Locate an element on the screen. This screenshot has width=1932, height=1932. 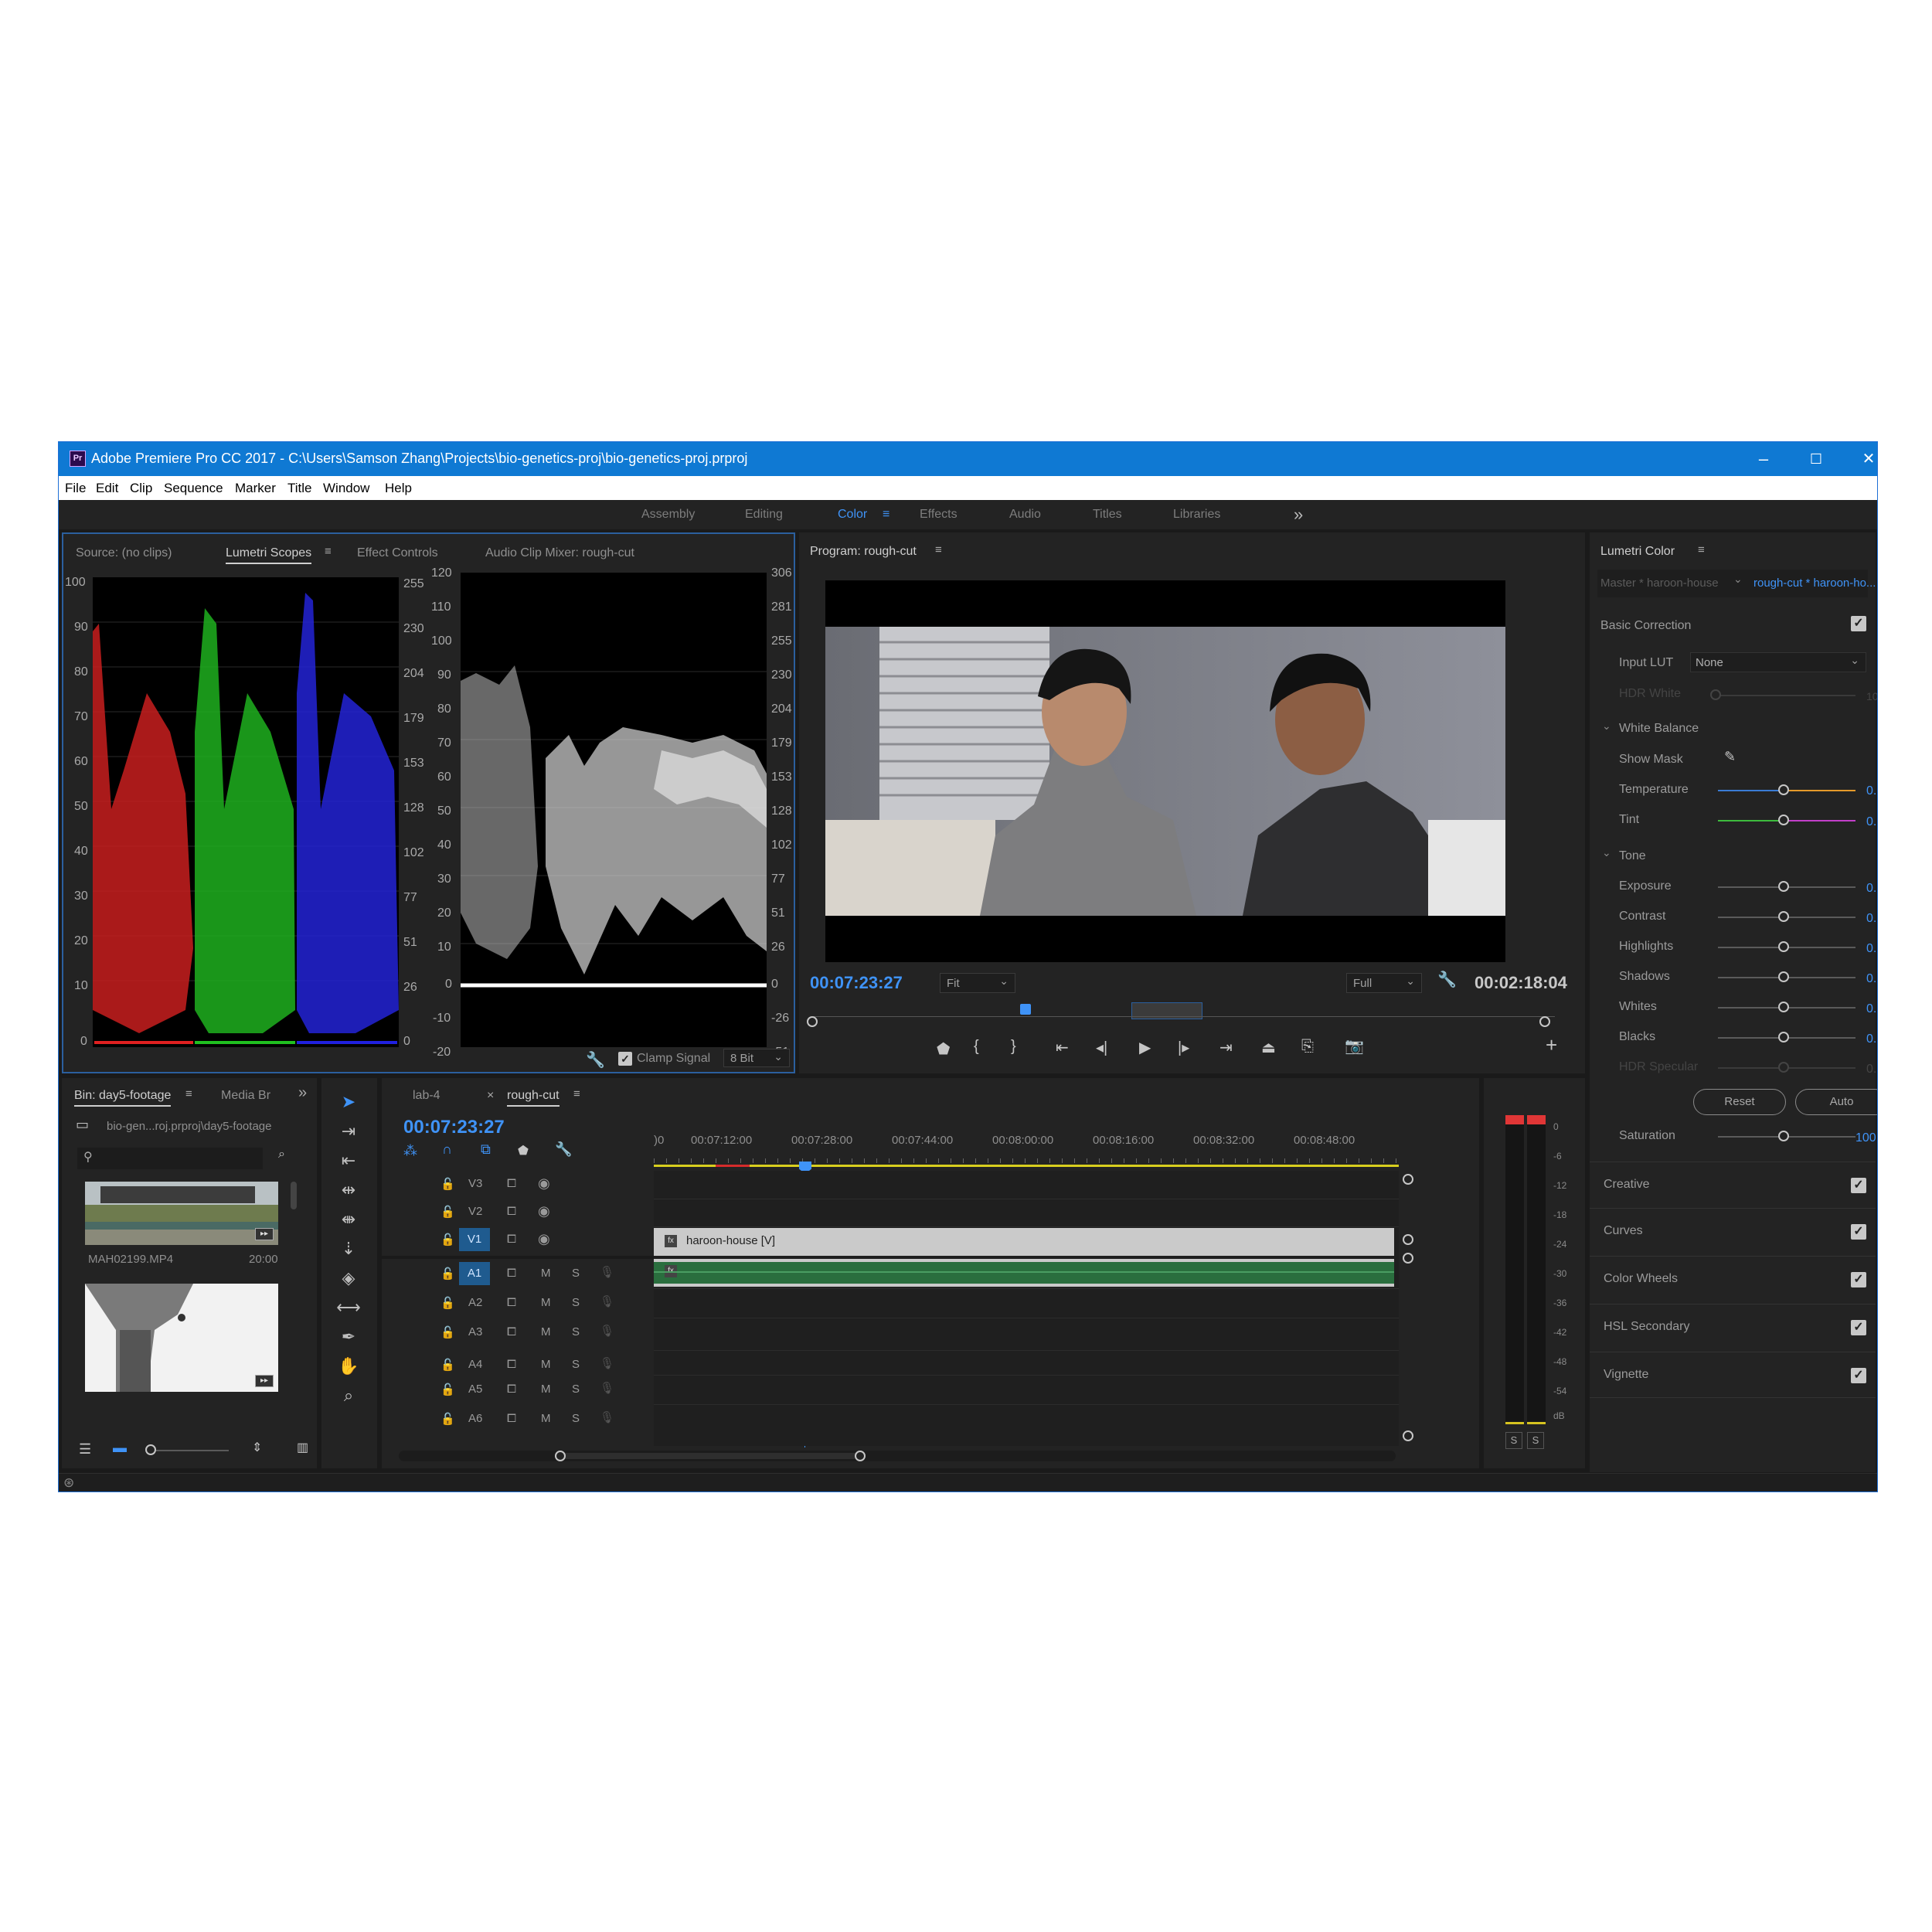
thumbnail-size-slider-knob is located at coordinates (151, 1449).